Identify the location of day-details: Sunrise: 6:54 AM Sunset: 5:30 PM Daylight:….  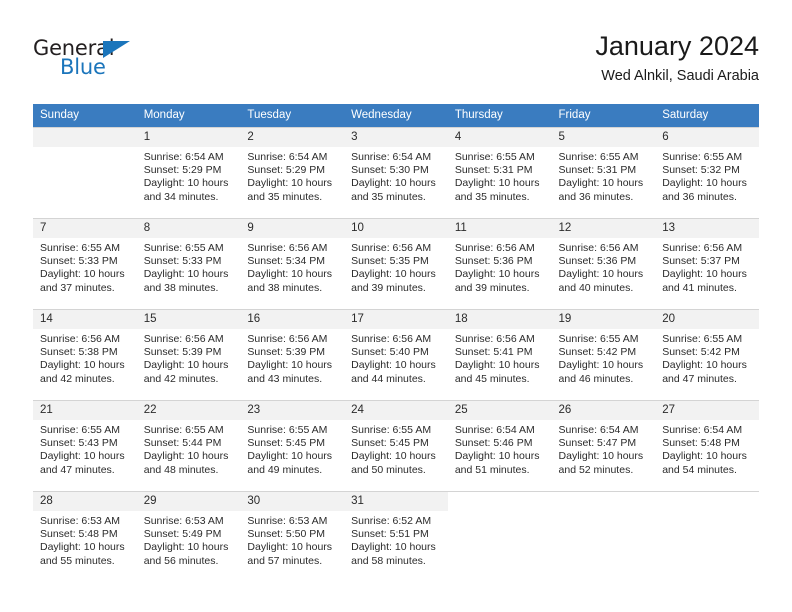
(396, 175).